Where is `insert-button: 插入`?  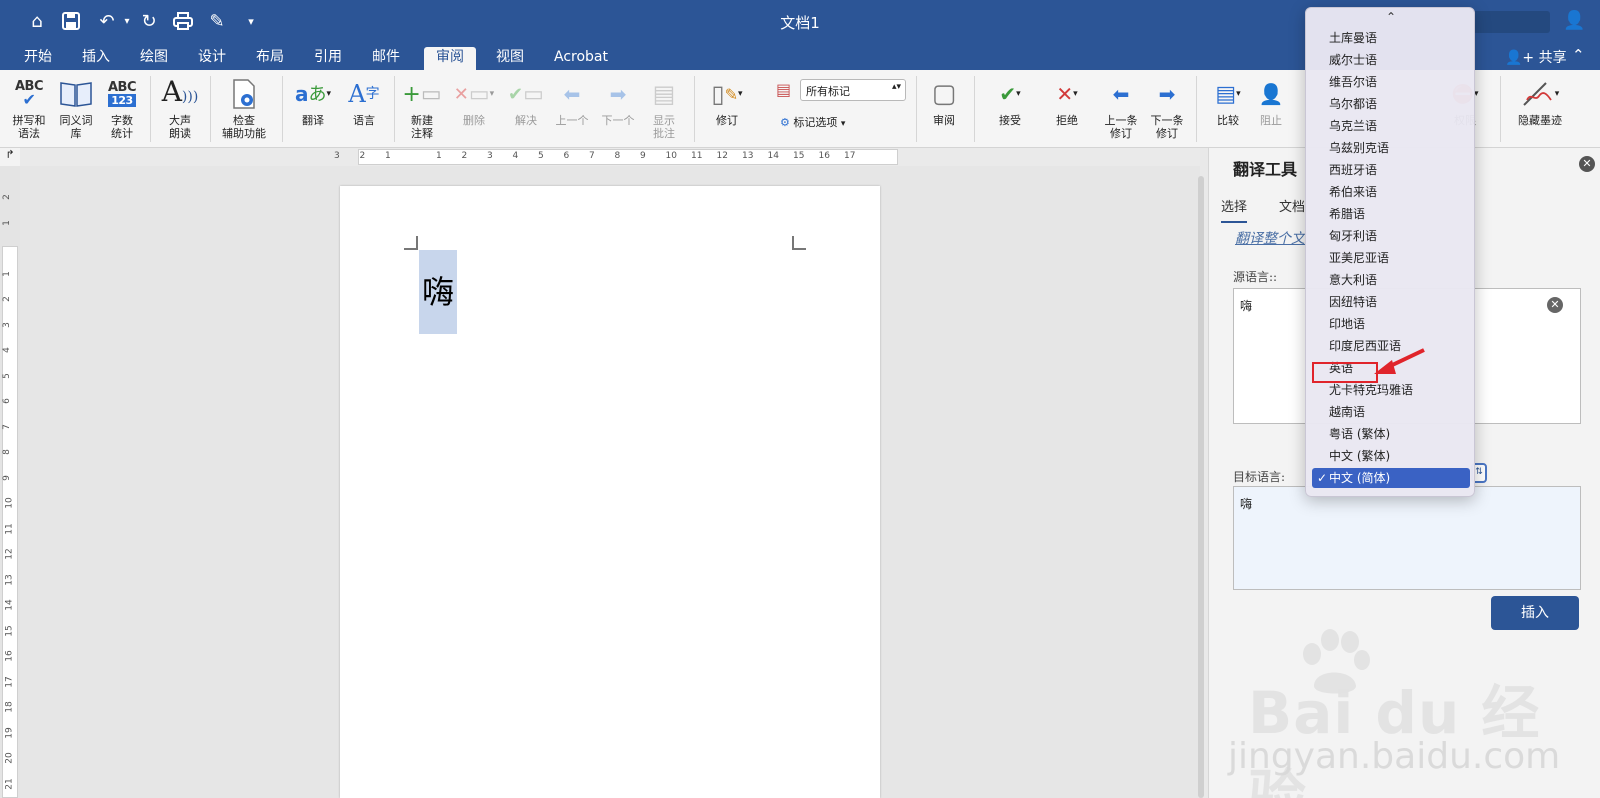 insert-button: 插入 is located at coordinates (1535, 613).